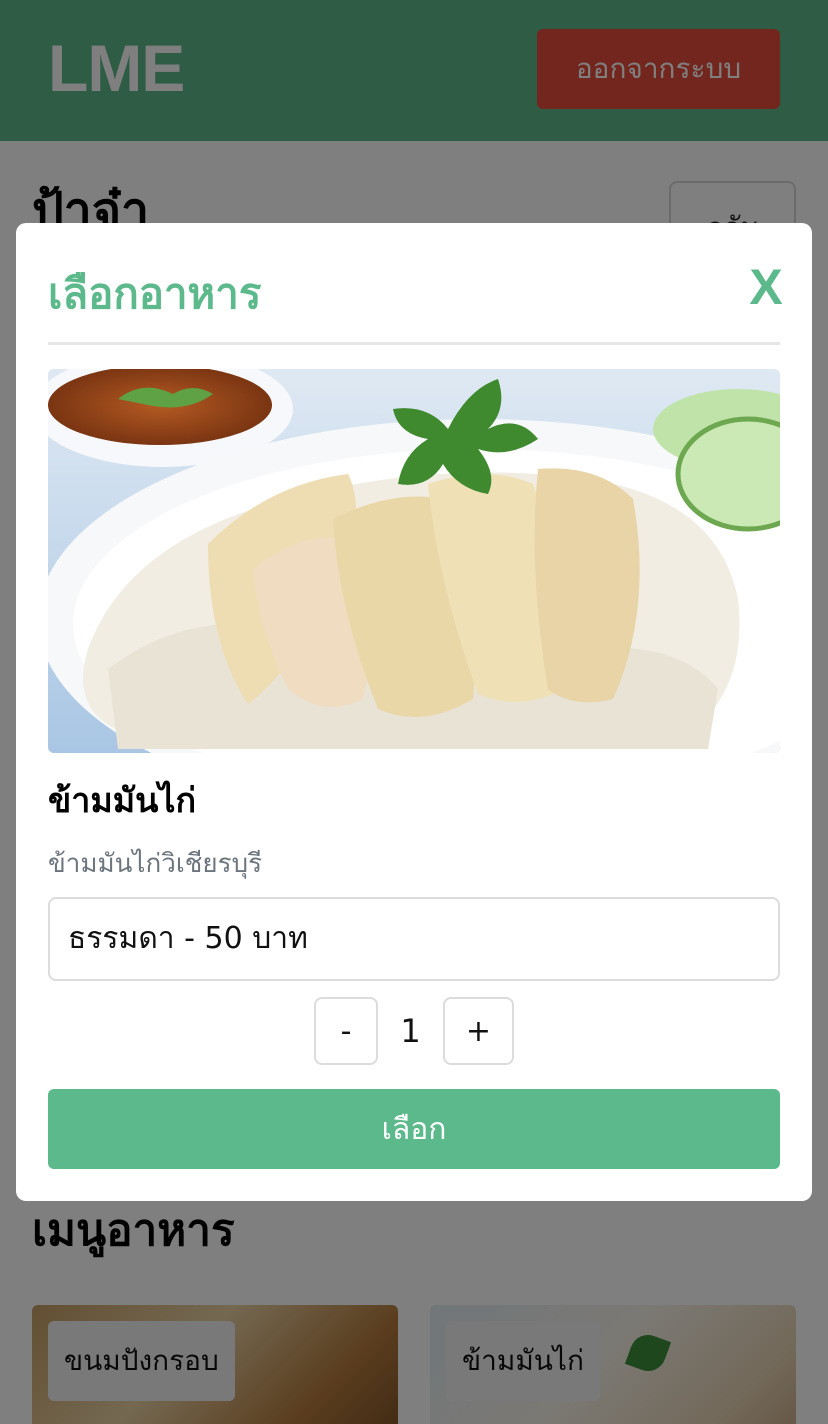  What do you see at coordinates (410, 1031) in the screenshot?
I see `quantity-value: 1` at bounding box center [410, 1031].